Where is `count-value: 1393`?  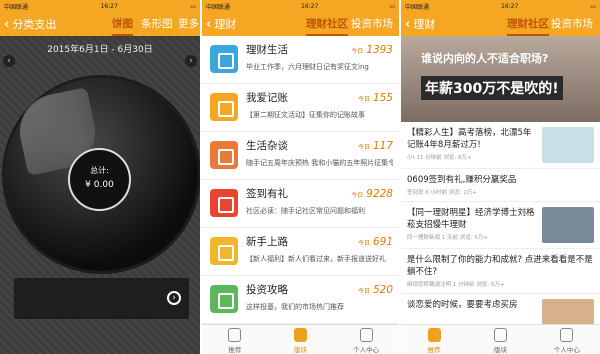
count-value: 1393 is located at coordinates (379, 49).